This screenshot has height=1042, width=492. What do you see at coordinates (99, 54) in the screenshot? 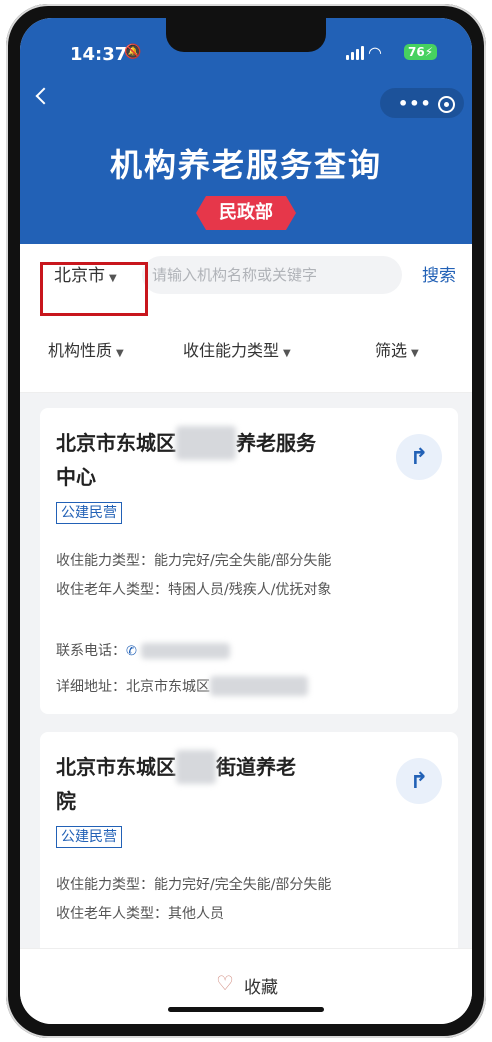
I see `status-time: 14:37` at bounding box center [99, 54].